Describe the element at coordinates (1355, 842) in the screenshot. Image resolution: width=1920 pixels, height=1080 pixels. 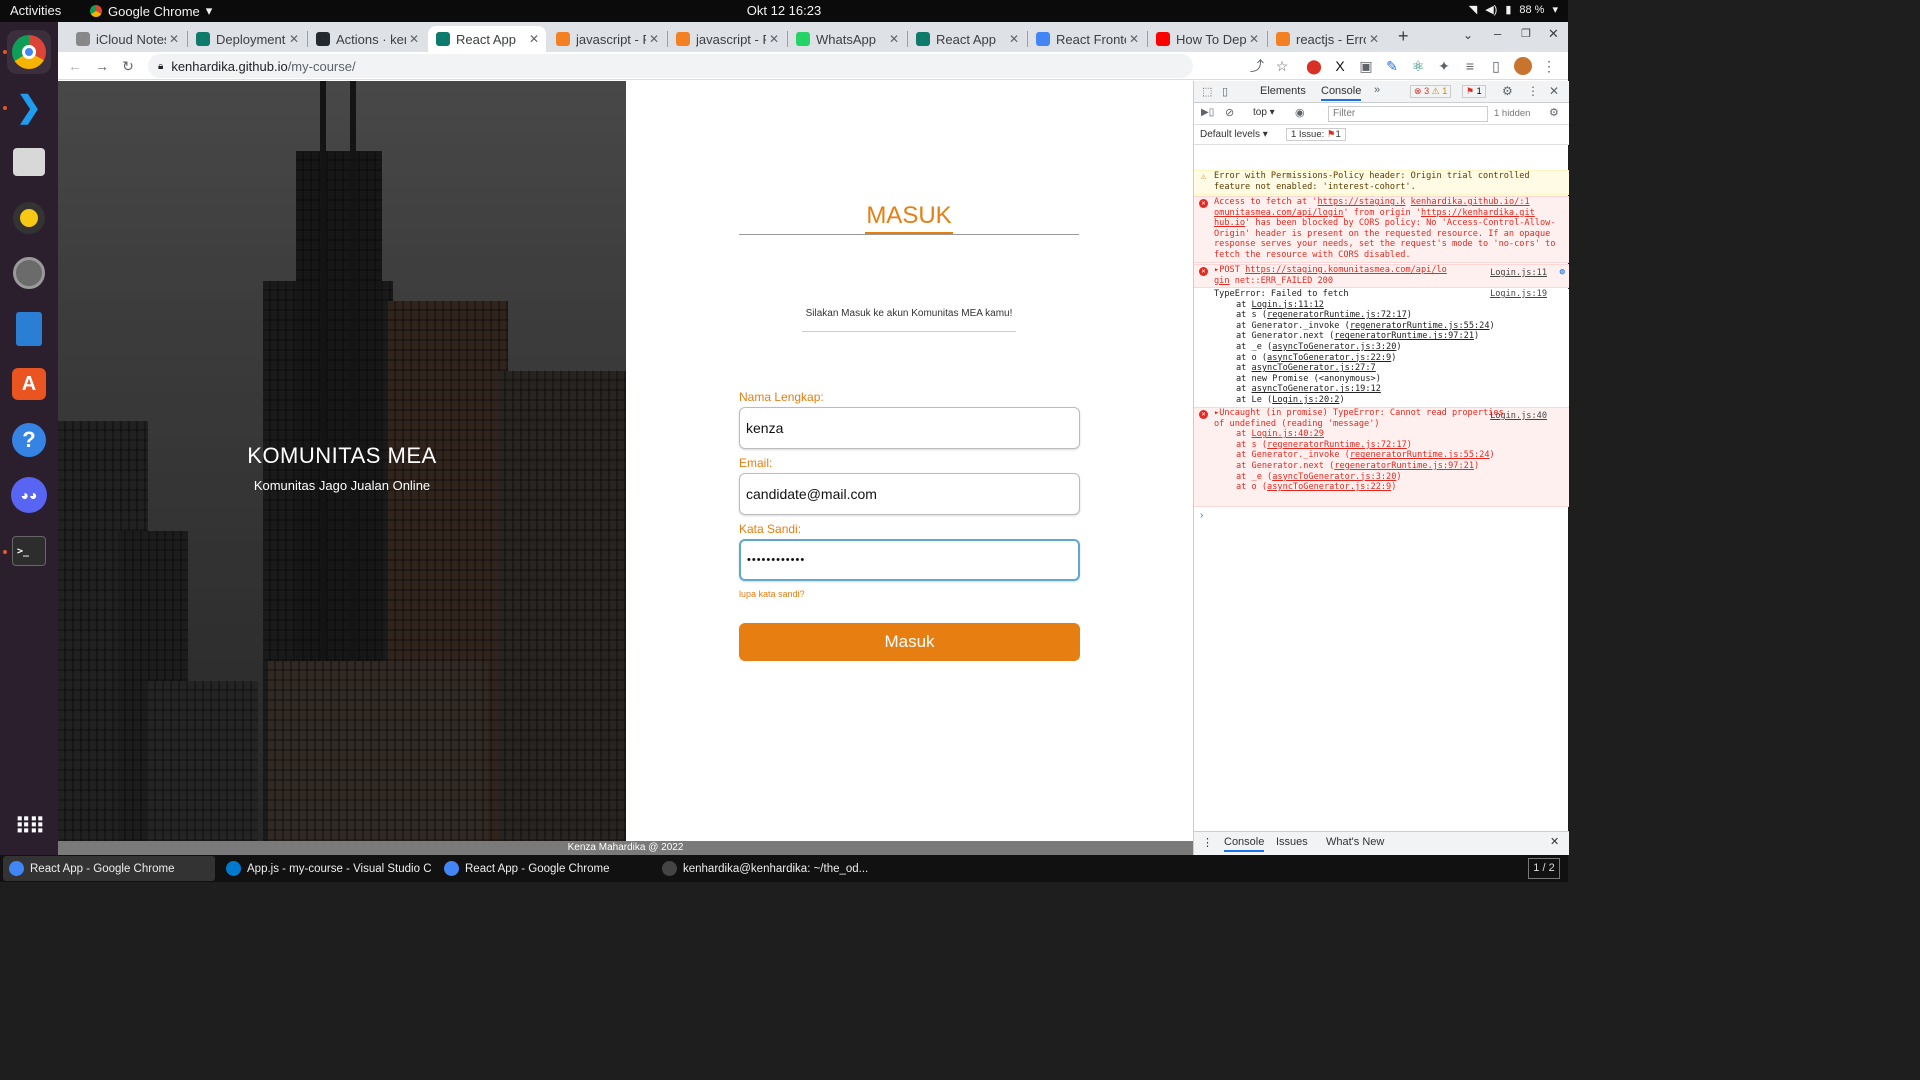
I see `drawer-tab-whatsnew: What's New` at that location.